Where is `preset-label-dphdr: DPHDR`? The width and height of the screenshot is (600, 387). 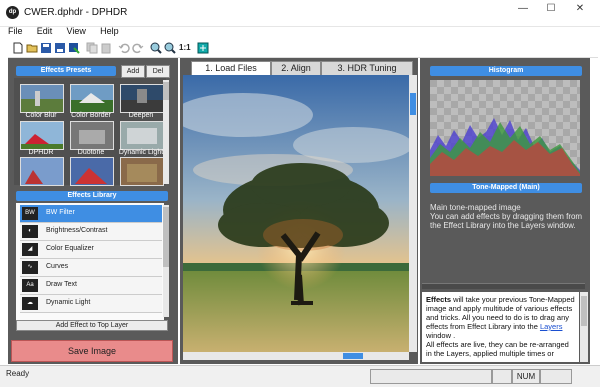
preset-label-dphdr: DPHDR is located at coordinates (41, 152).